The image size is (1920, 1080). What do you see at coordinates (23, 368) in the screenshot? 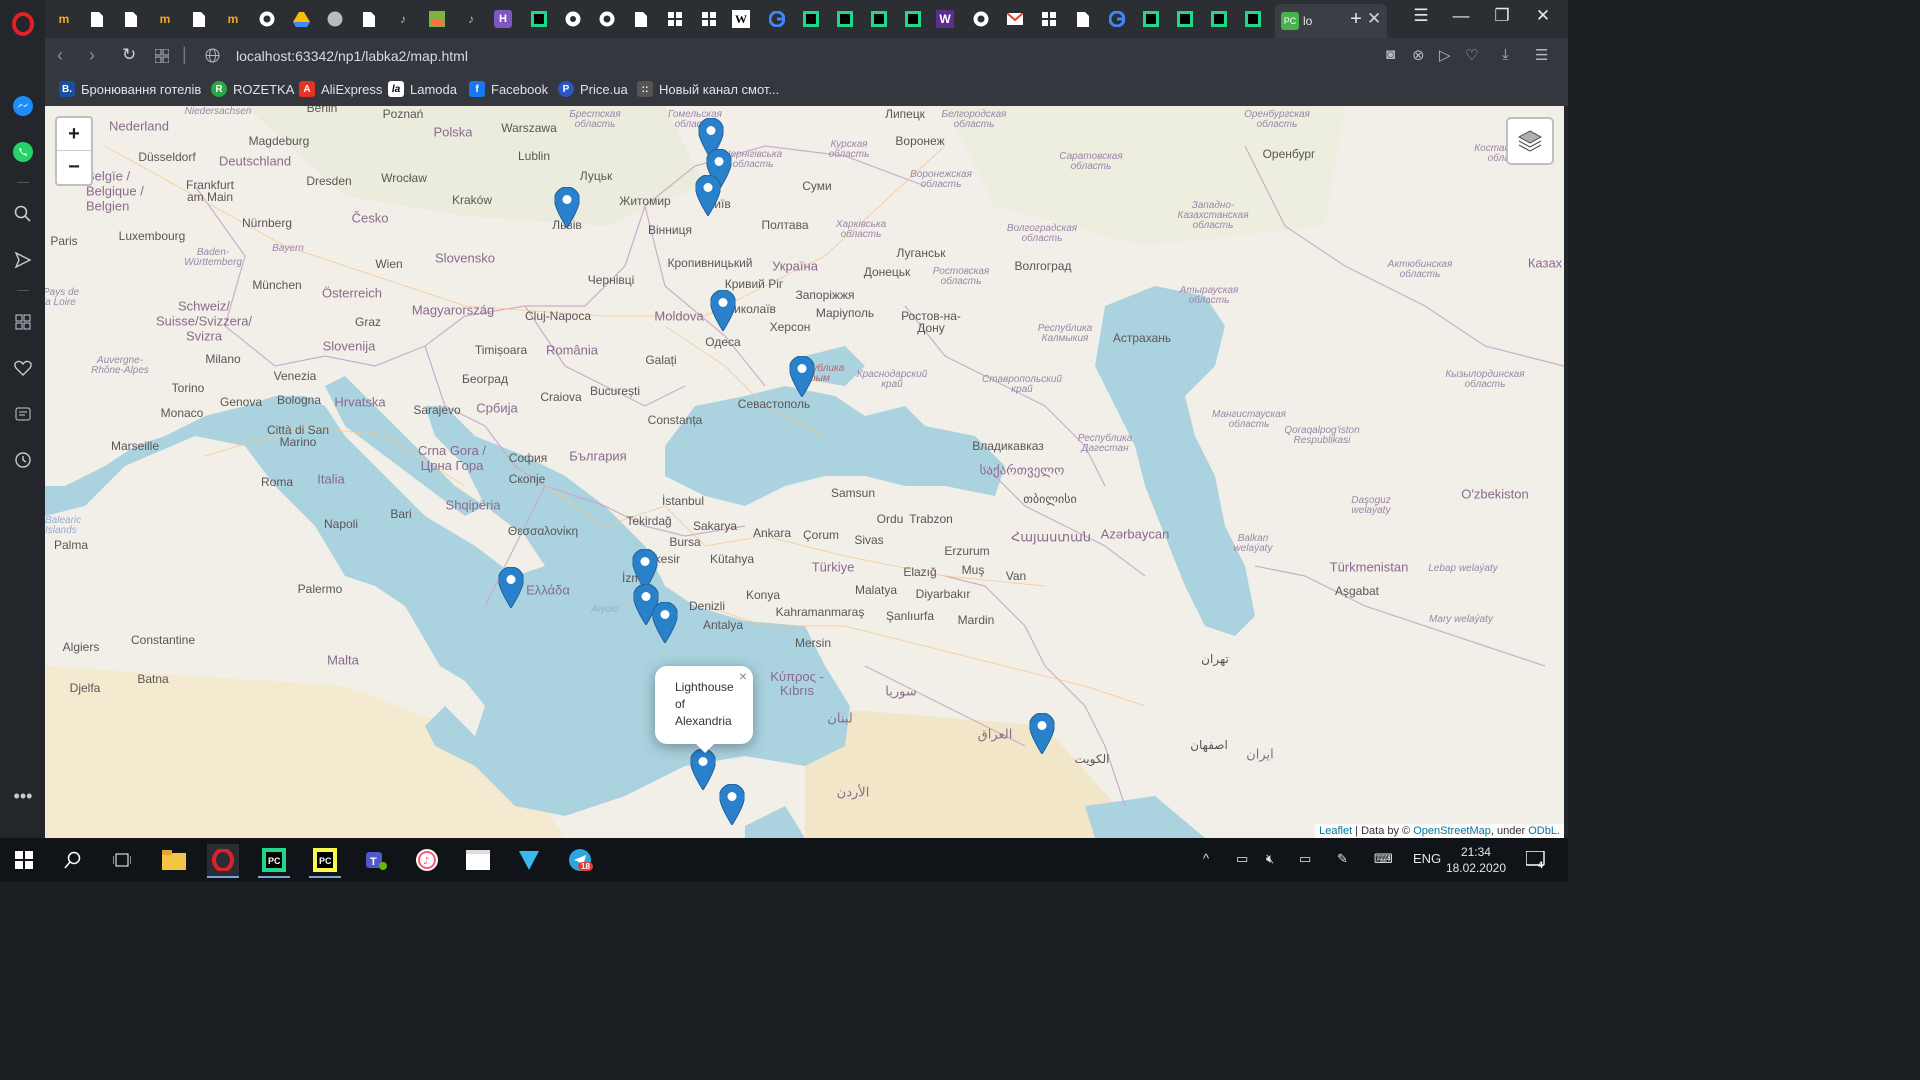
I see `heart-icon` at bounding box center [23, 368].